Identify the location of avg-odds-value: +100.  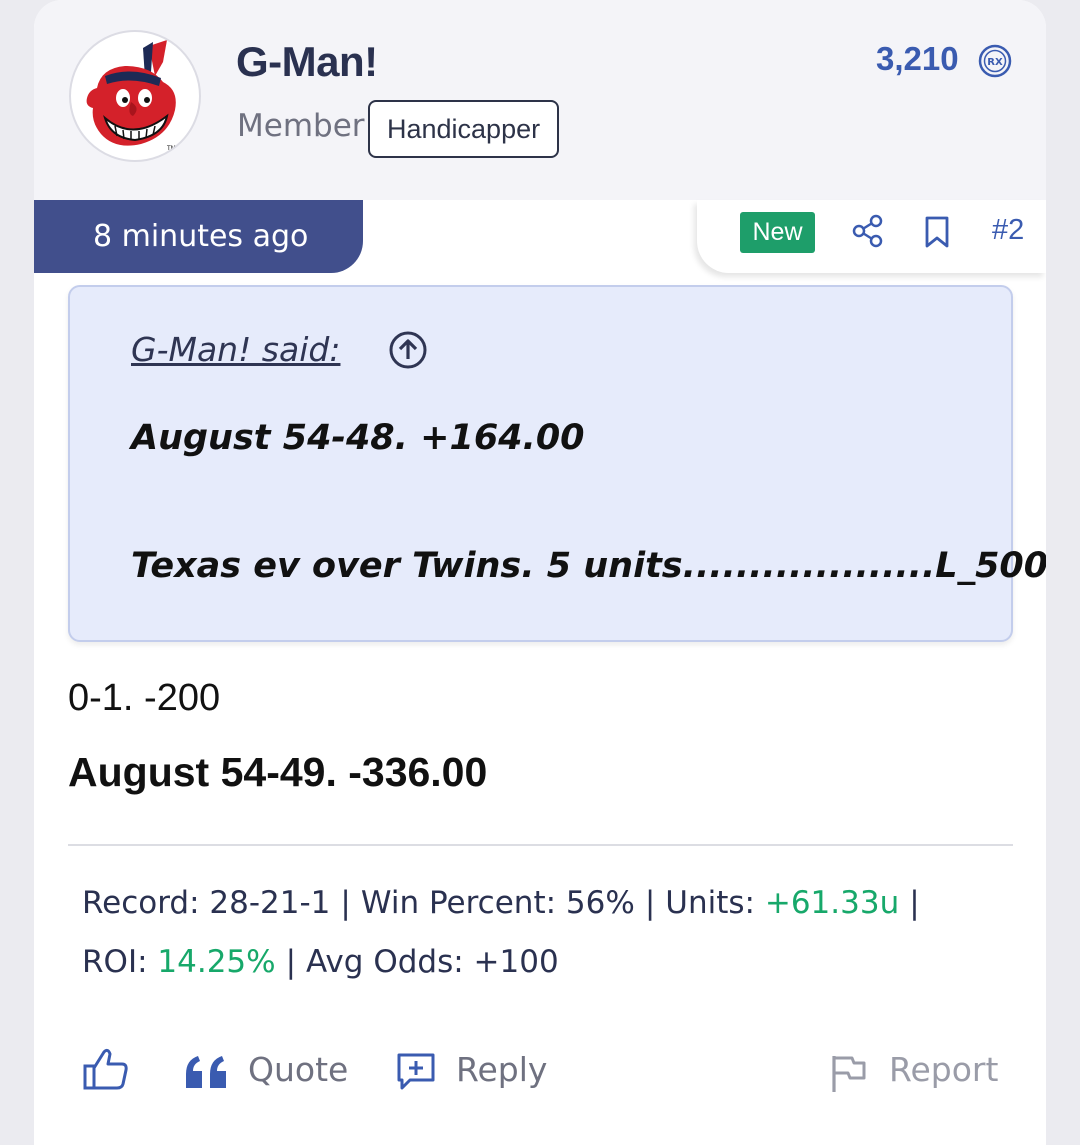
(516, 962).